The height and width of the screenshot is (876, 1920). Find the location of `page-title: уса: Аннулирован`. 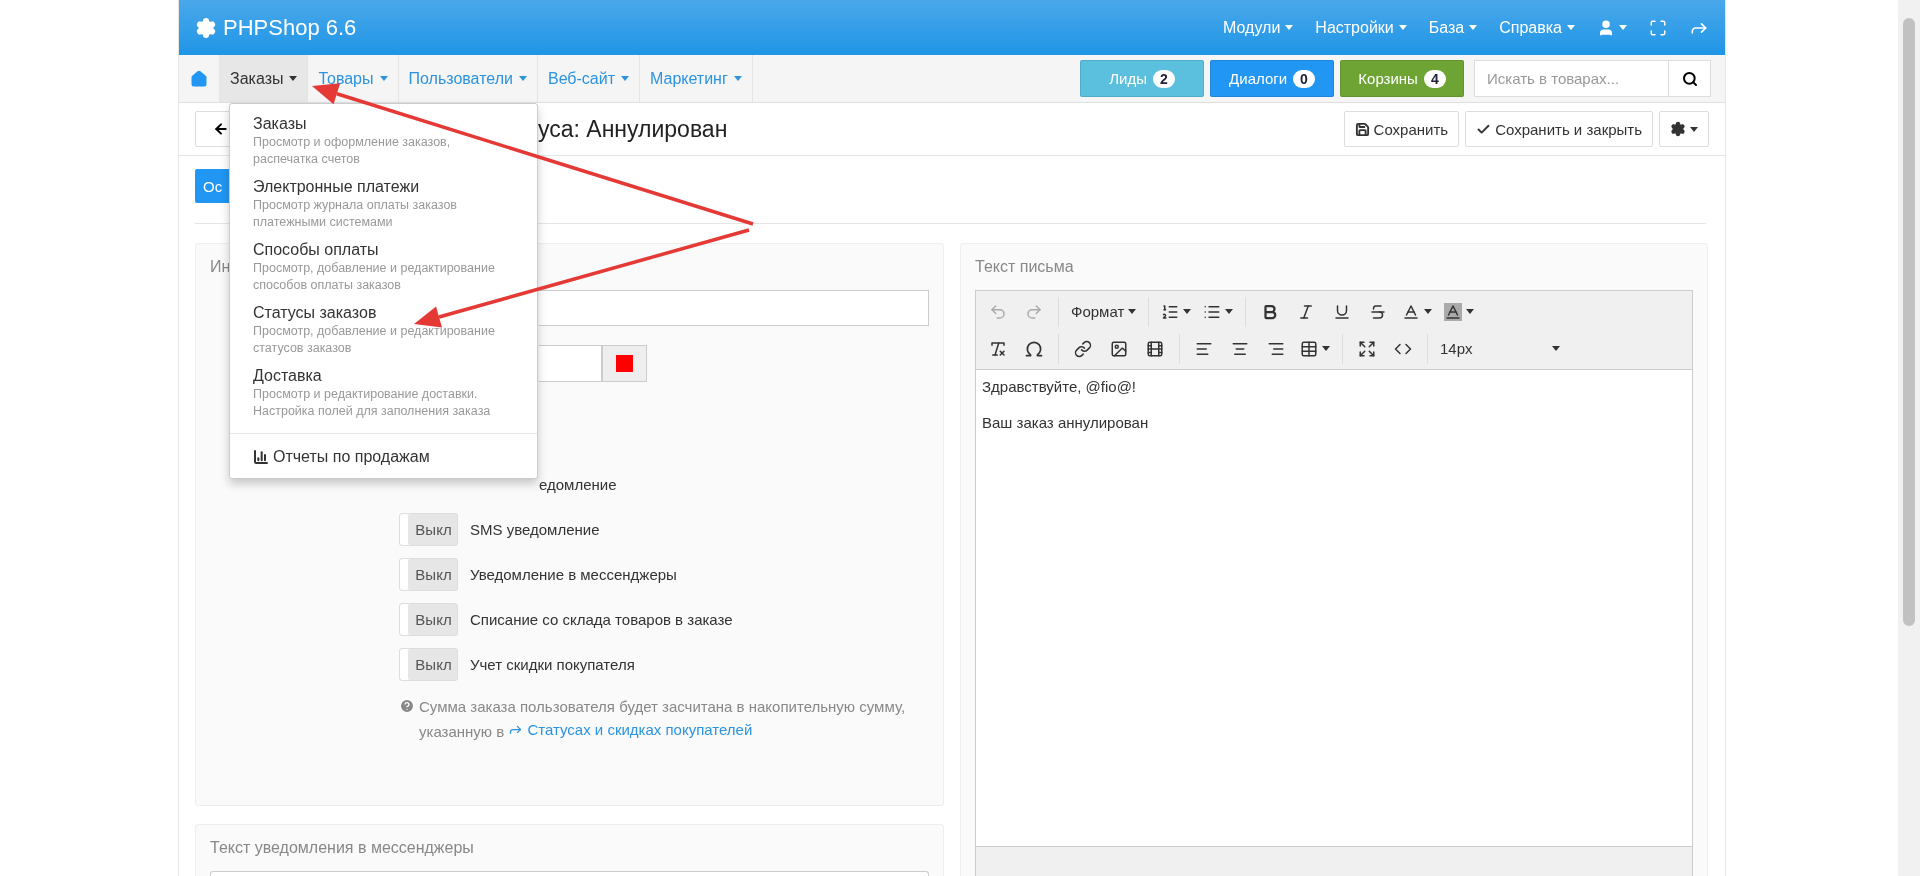

page-title: уса: Аннулирован is located at coordinates (633, 129).